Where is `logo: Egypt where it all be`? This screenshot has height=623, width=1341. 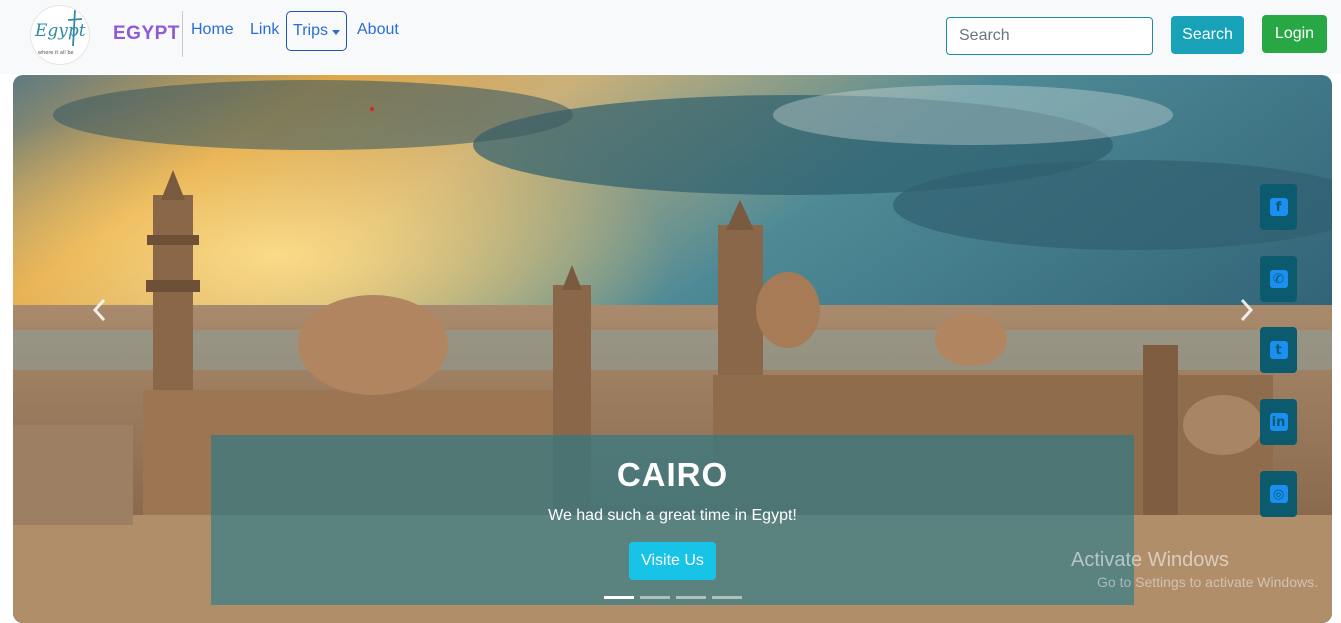 logo: Egypt where it all be is located at coordinates (60, 35).